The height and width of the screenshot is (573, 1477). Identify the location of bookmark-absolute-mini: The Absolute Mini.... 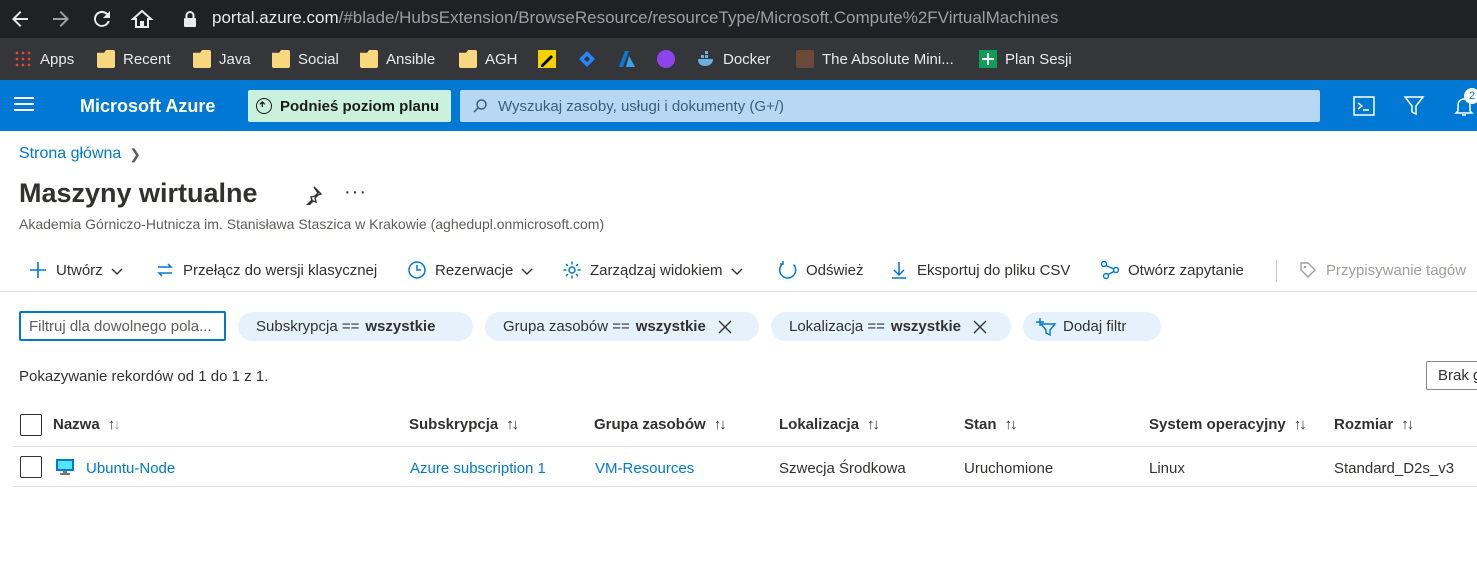
(875, 59).